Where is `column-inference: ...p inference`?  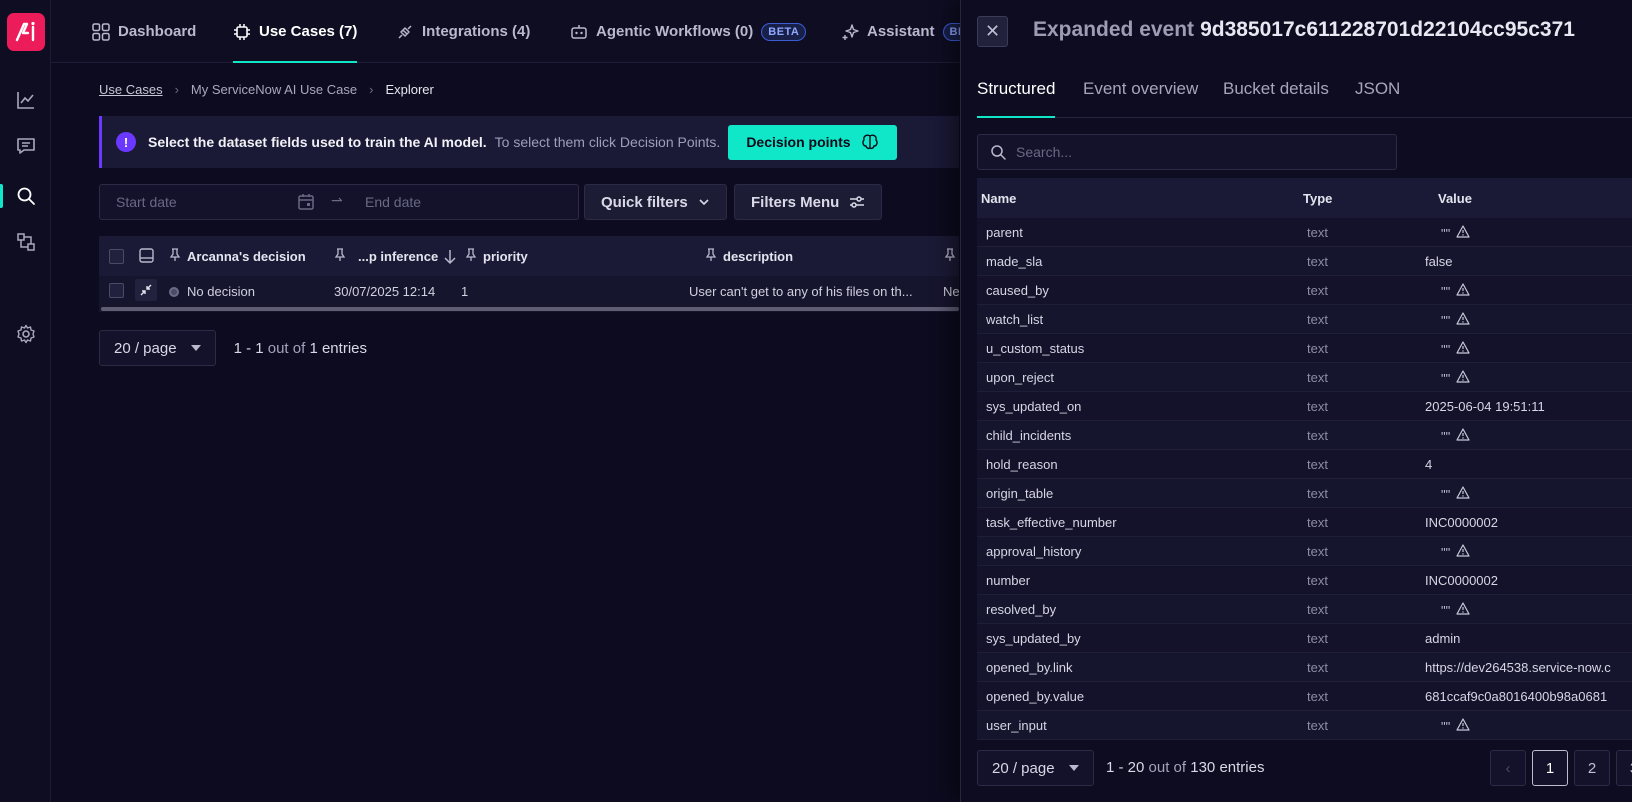
column-inference: ...p inference is located at coordinates (395, 256).